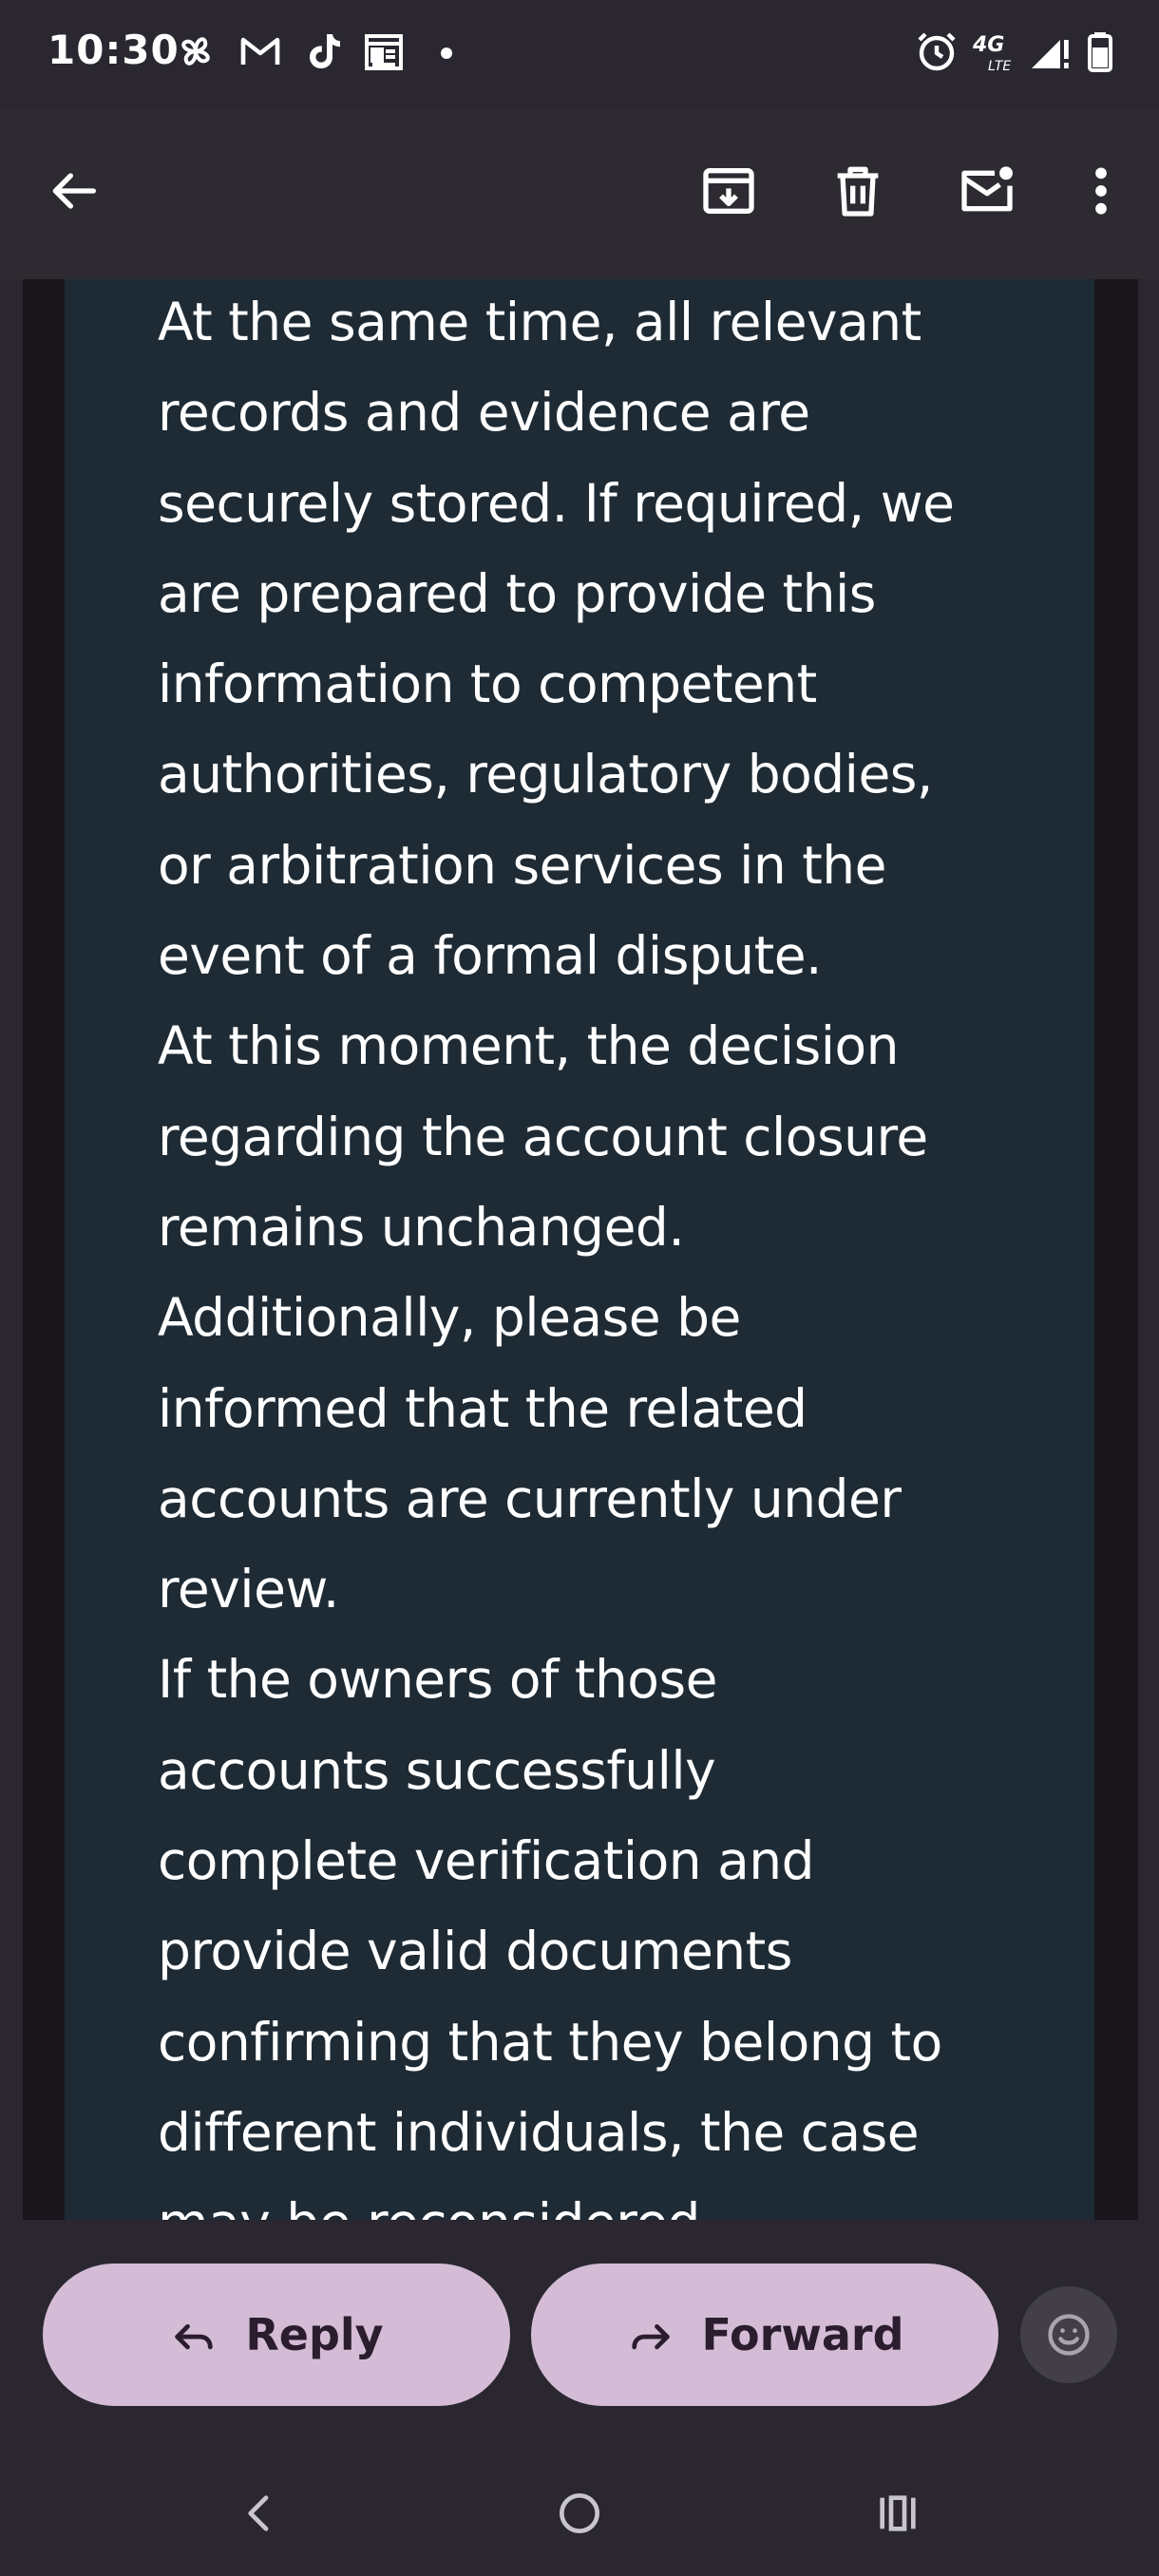 This screenshot has height=2576, width=1159. What do you see at coordinates (988, 45) in the screenshot?
I see `svg-text: 4G` at bounding box center [988, 45].